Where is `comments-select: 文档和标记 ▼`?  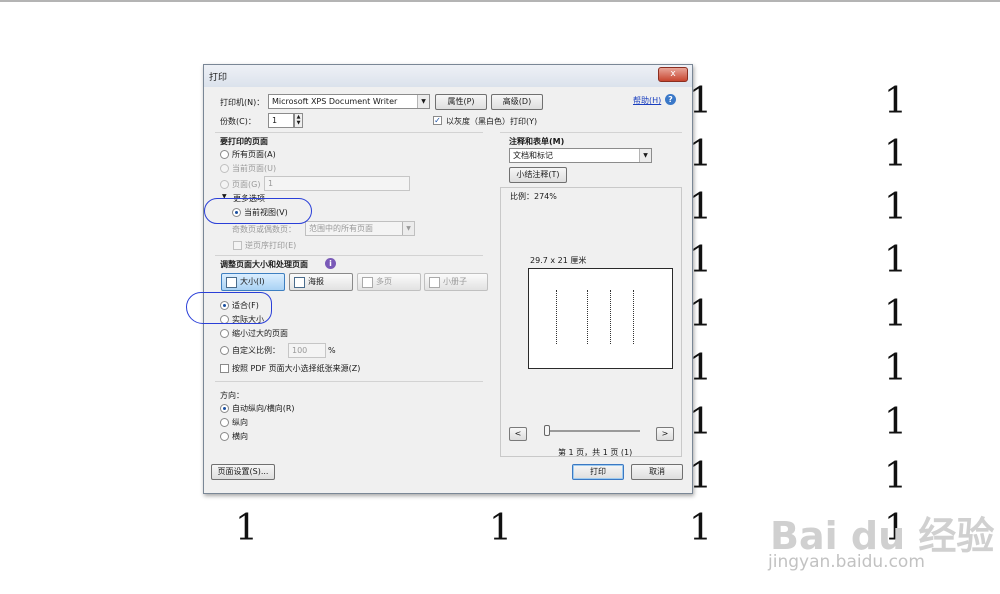
comments-select: 文档和标记 ▼ is located at coordinates (580, 155).